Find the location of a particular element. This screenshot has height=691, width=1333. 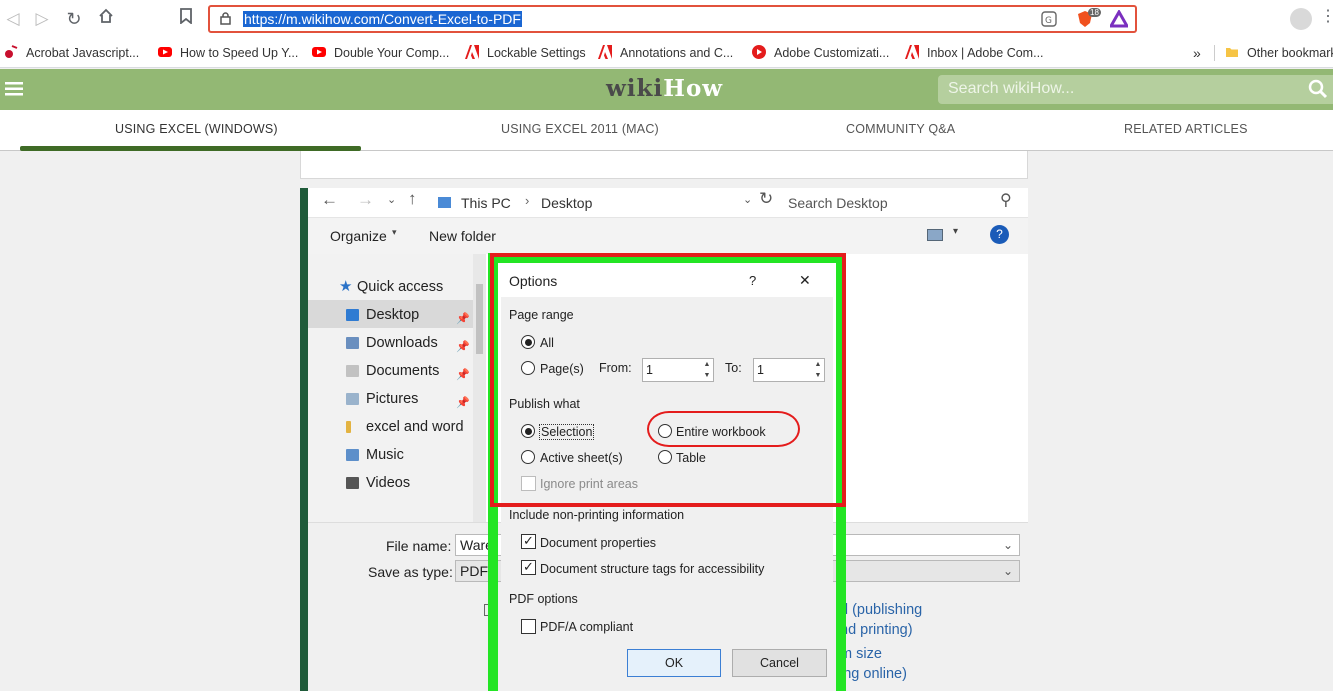

nav-desktop: Desktop is located at coordinates (392, 315).